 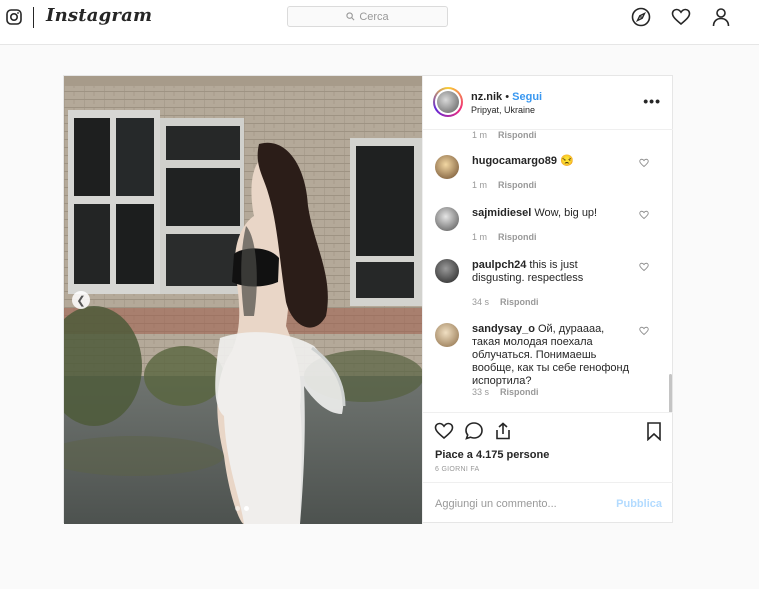 I want to click on carousel-indicator, so click(x=242, y=508).